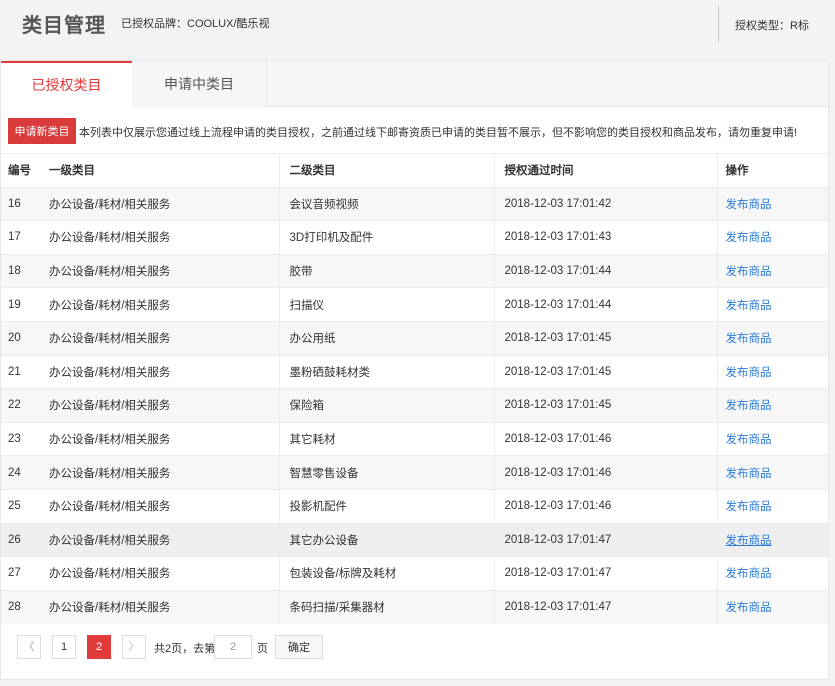 This screenshot has width=835, height=686. What do you see at coordinates (262, 649) in the screenshot?
I see `page-unit-label: 页` at bounding box center [262, 649].